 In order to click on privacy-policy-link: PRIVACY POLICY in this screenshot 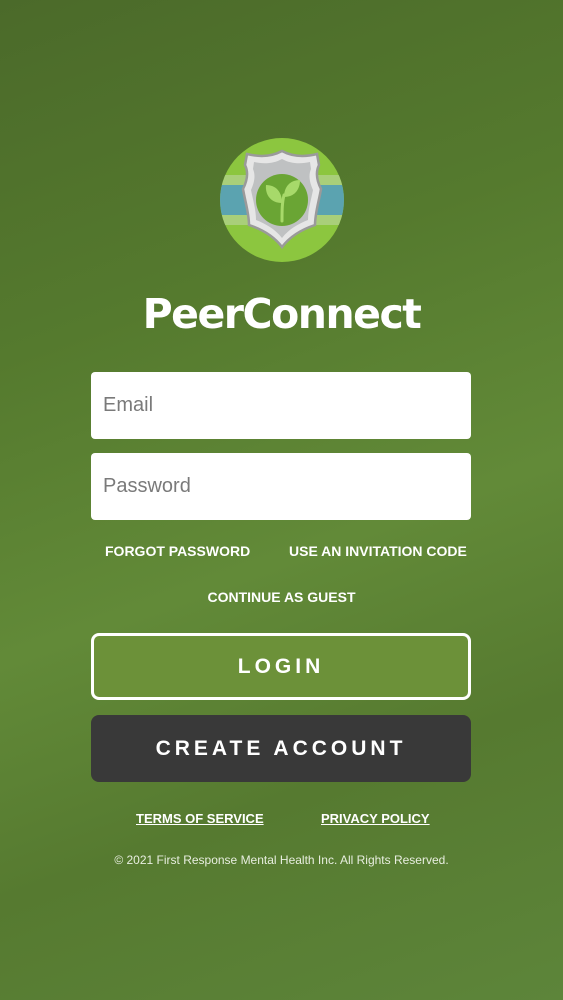, I will do `click(375, 818)`.